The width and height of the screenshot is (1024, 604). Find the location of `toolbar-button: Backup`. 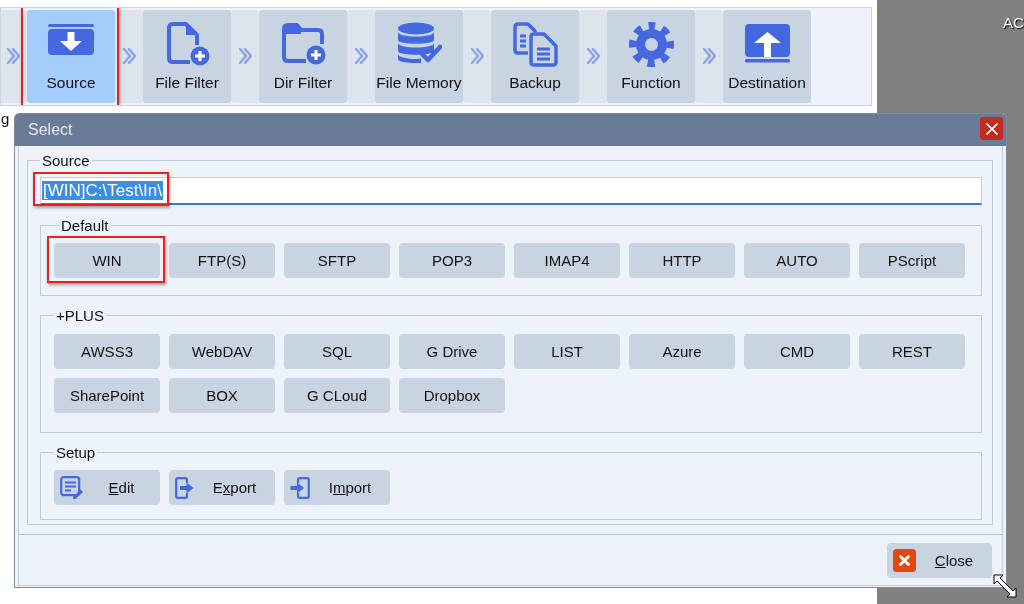

toolbar-button: Backup is located at coordinates (535, 56).